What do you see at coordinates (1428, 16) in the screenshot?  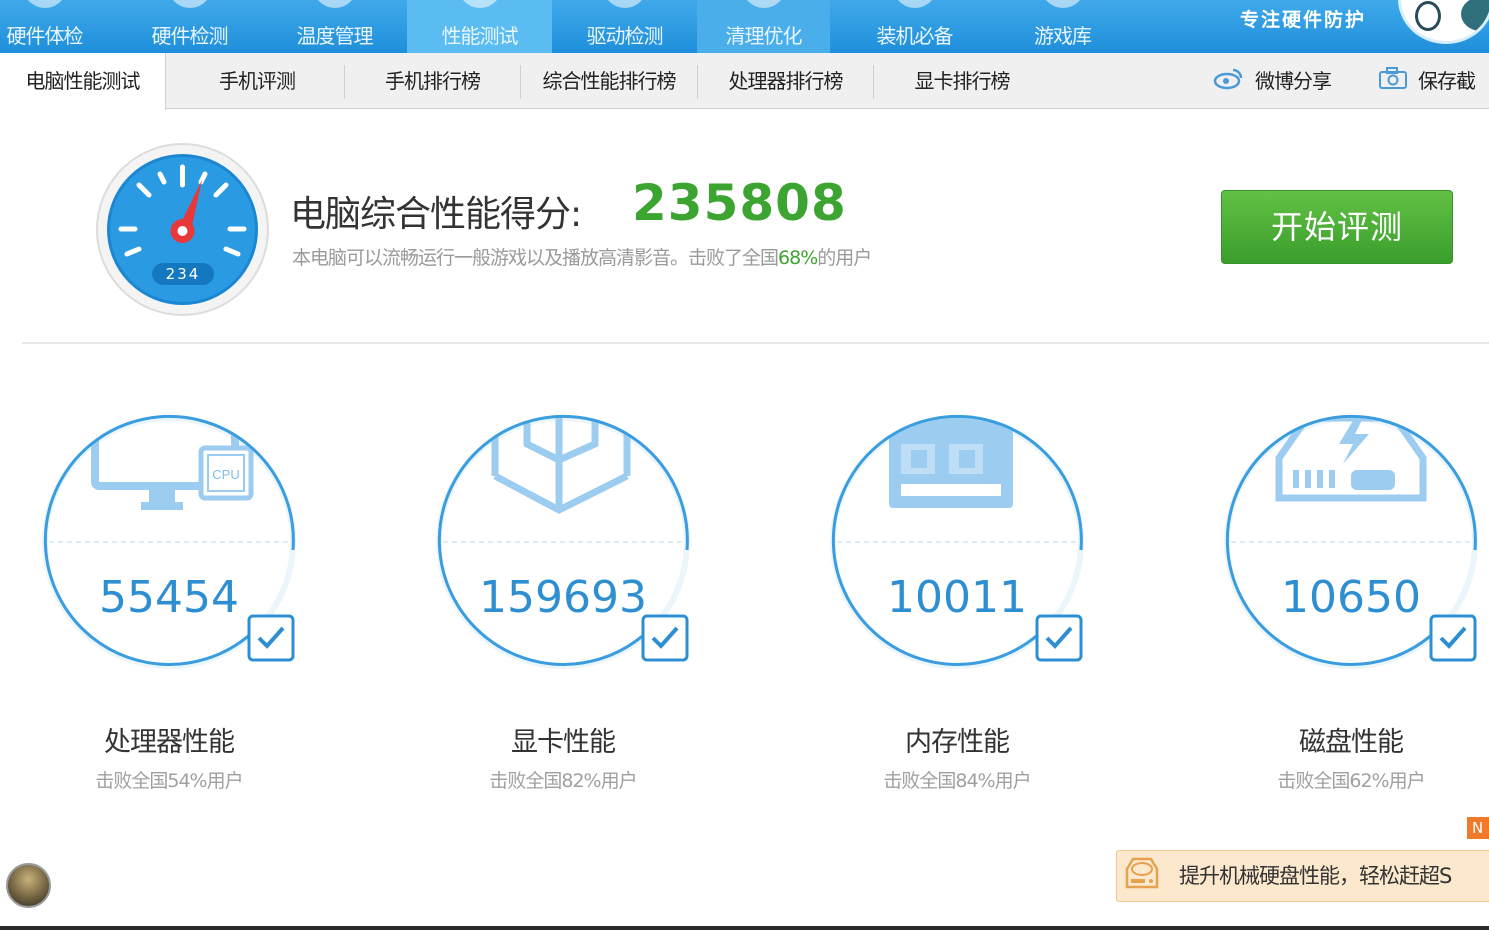 I see `mascot-eye-icon` at bounding box center [1428, 16].